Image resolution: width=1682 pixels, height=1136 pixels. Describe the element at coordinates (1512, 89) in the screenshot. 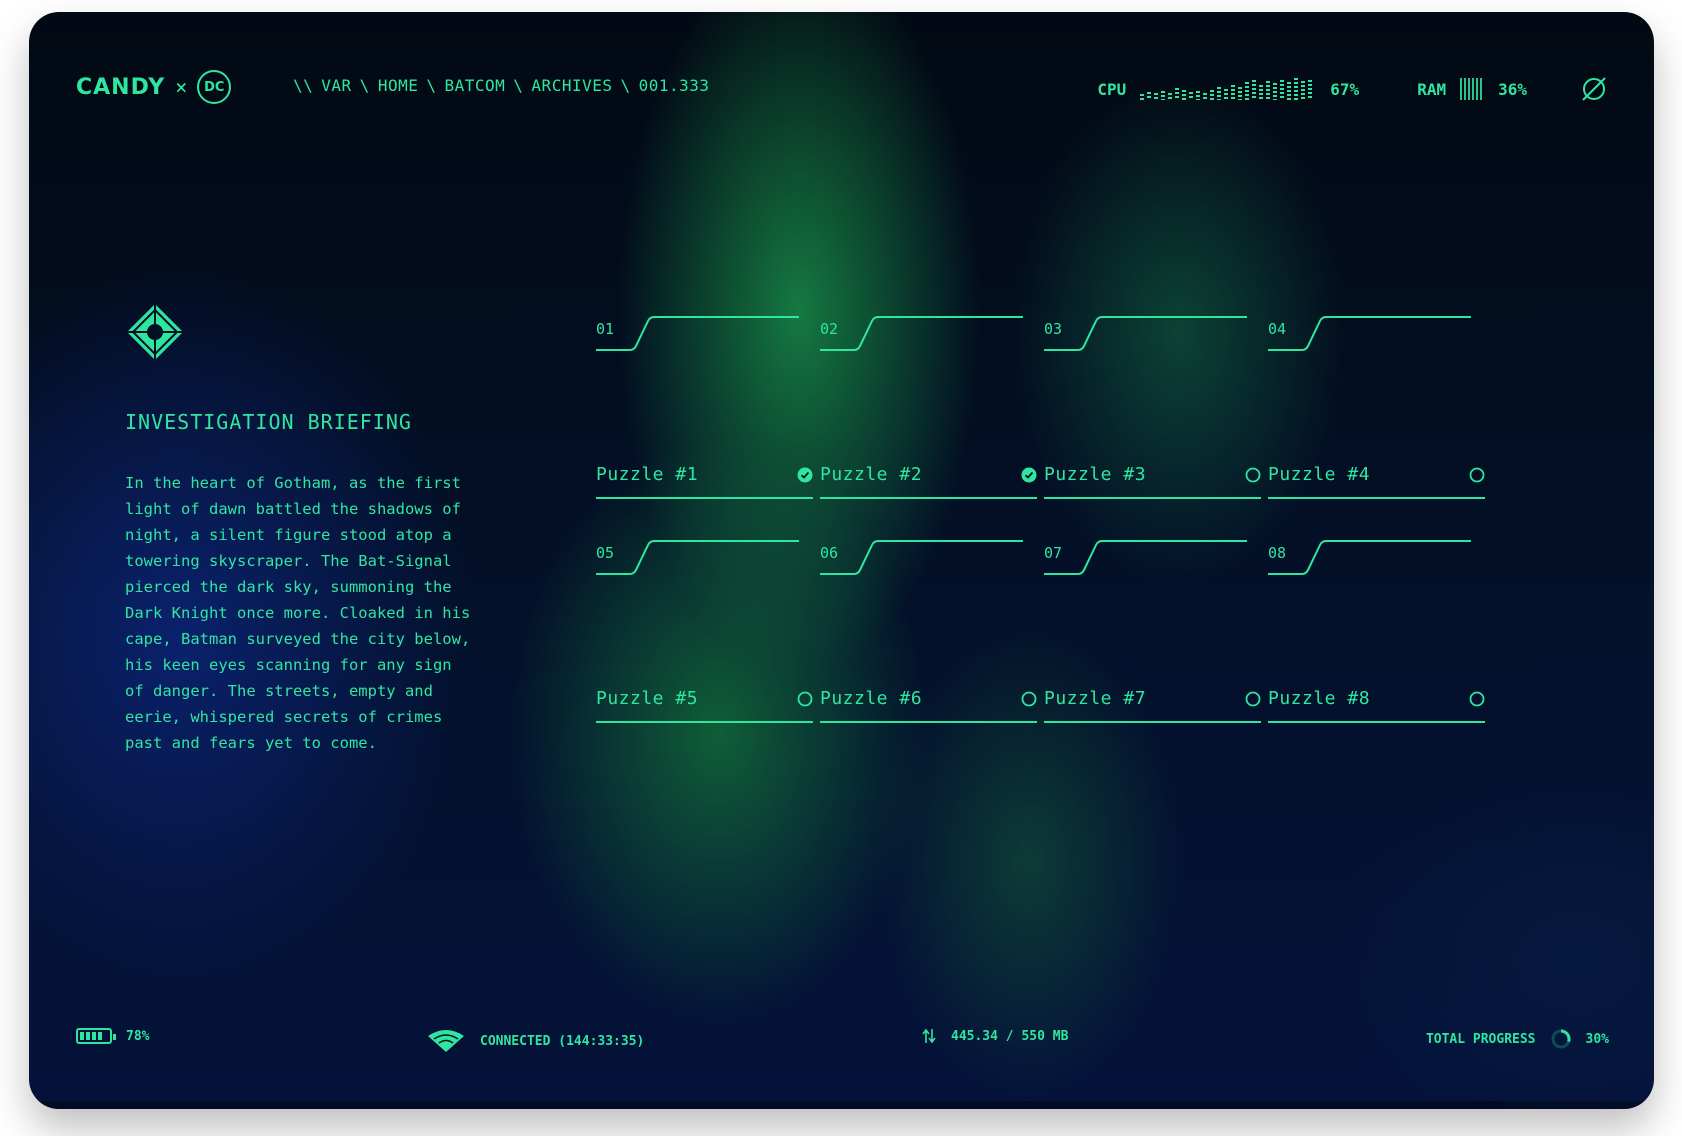

I see `ram-value: 36%` at that location.